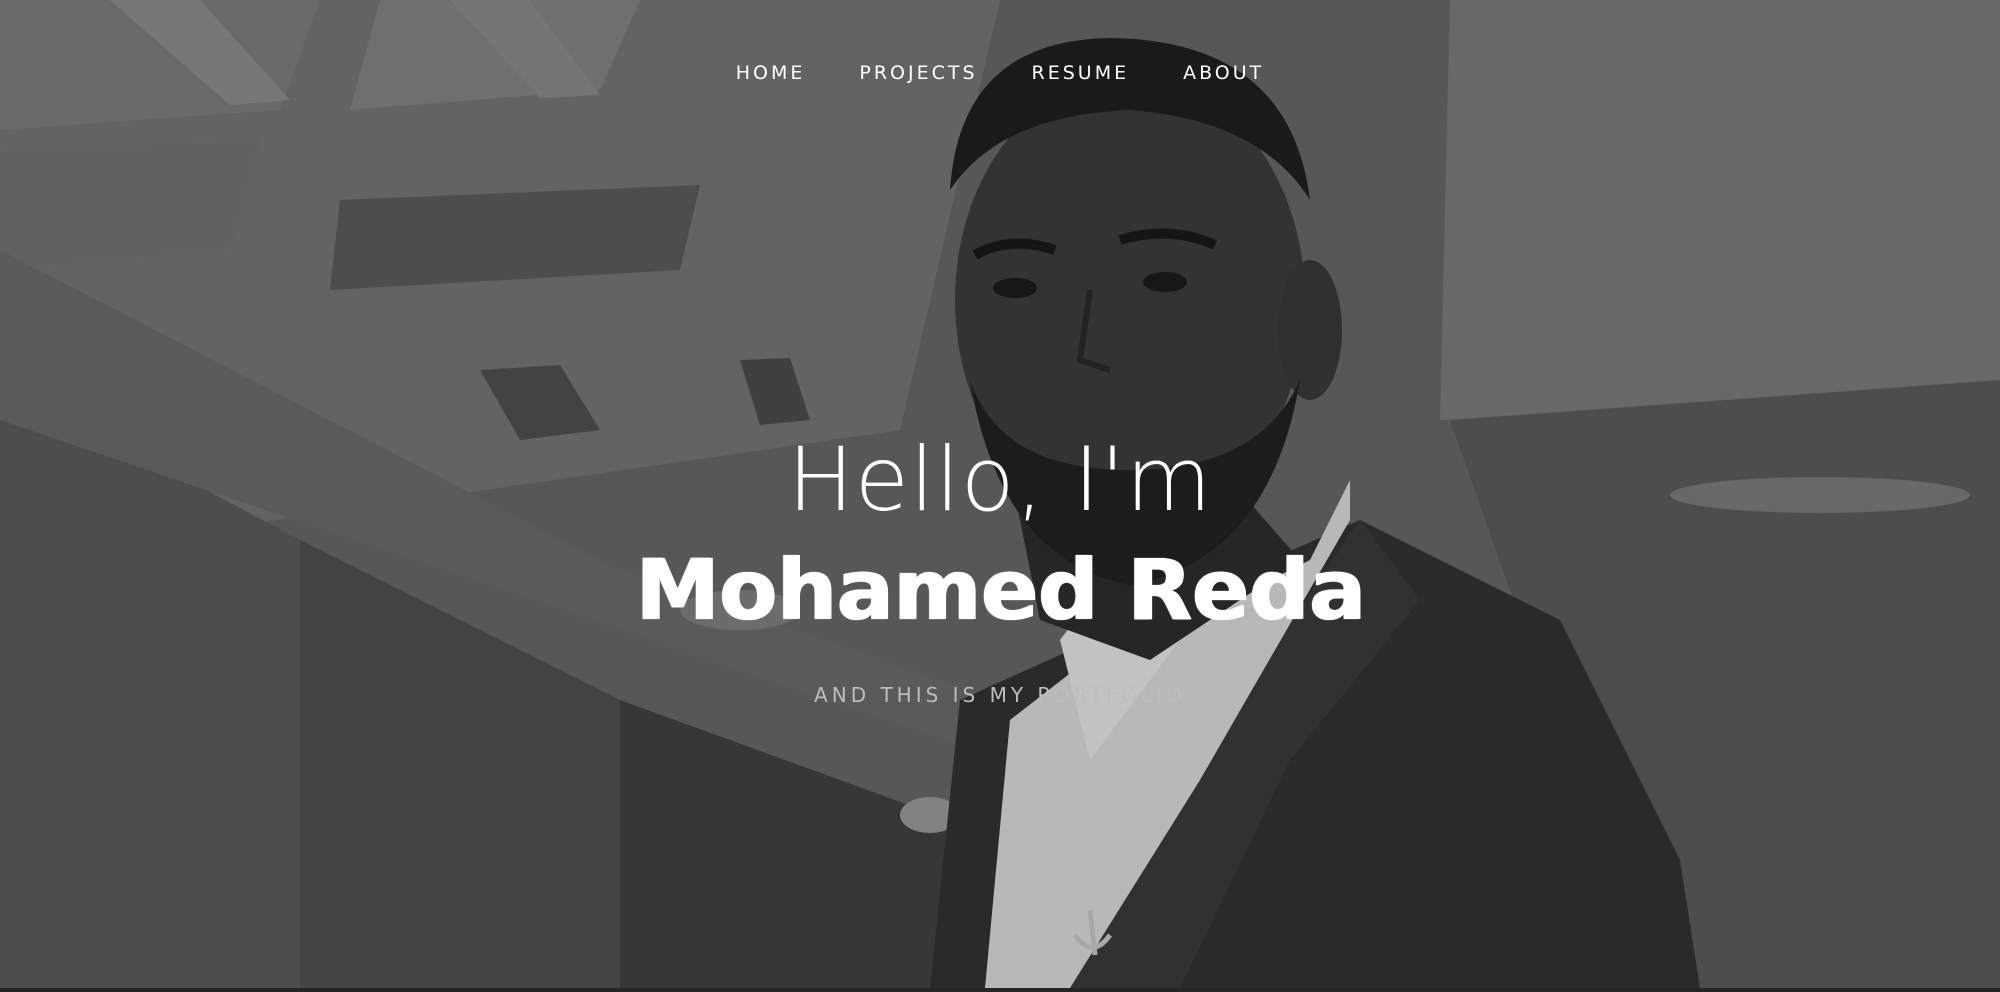 This screenshot has width=2000, height=992. Describe the element at coordinates (1081, 73) in the screenshot. I see `nav-resume-link: RESUME` at that location.